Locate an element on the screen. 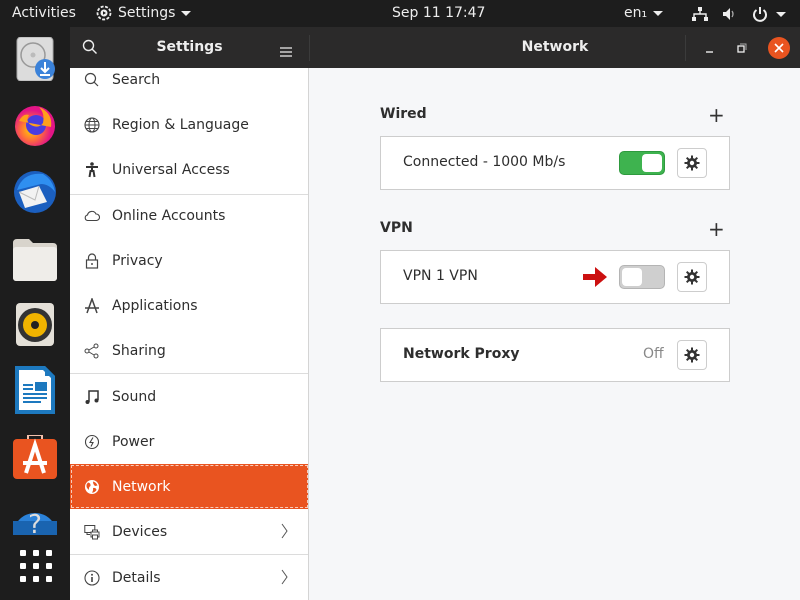 Image resolution: width=800 pixels, height=600 pixels. minimize-icon is located at coordinates (709, 52).